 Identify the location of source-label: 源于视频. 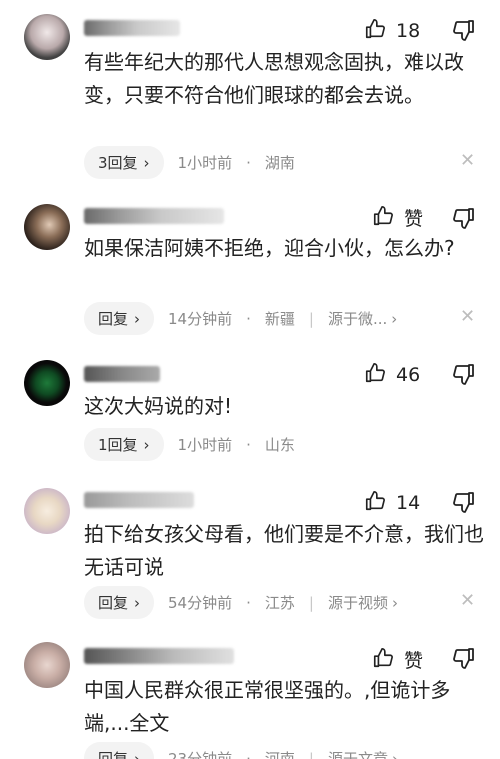
(357, 603).